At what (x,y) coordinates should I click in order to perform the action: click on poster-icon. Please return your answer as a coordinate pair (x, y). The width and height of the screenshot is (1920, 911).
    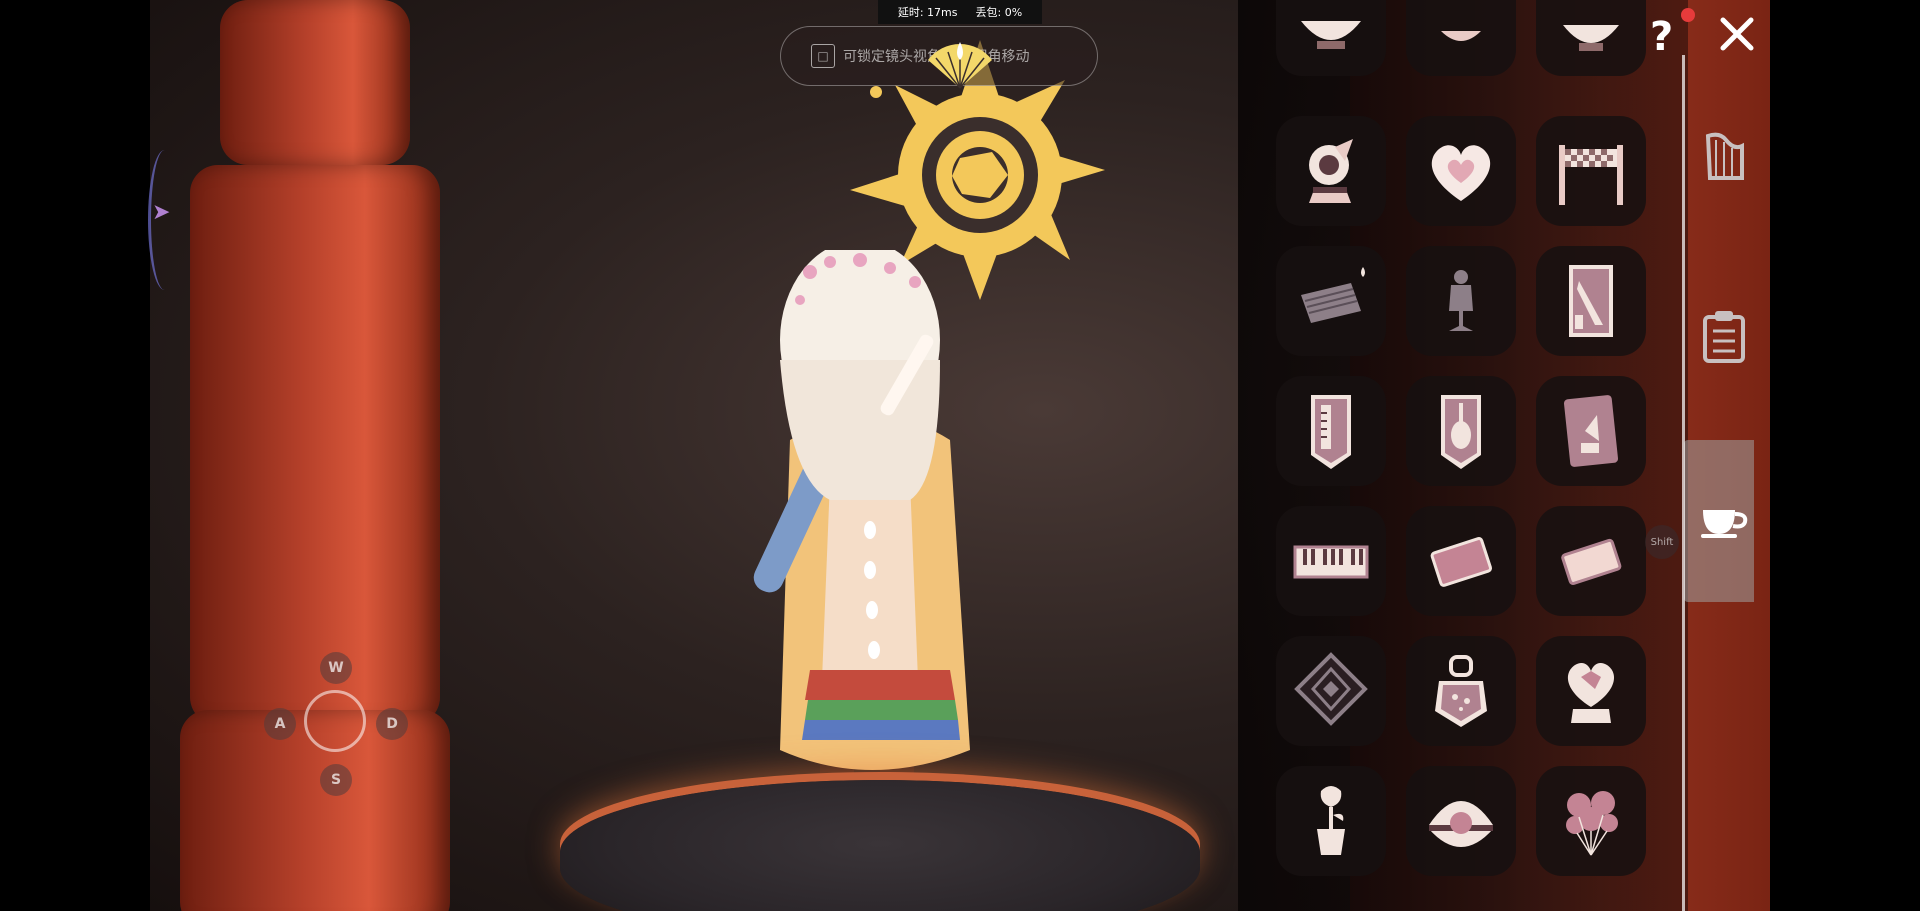
    Looking at the image, I should click on (1591, 301).